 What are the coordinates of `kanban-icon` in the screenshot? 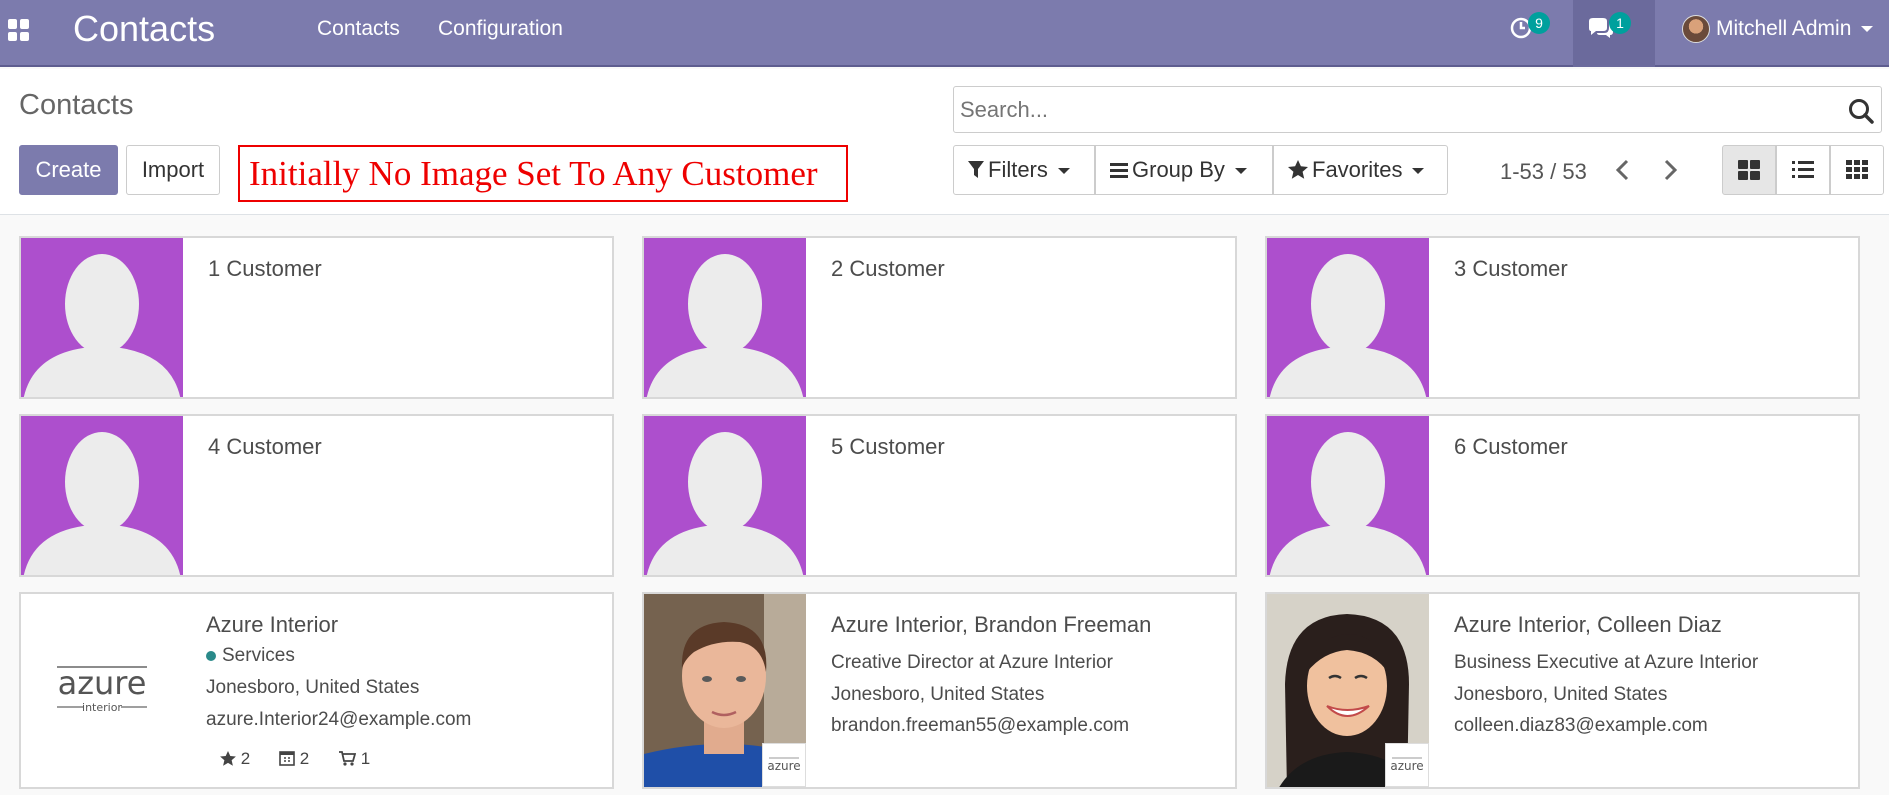 It's located at (1749, 170).